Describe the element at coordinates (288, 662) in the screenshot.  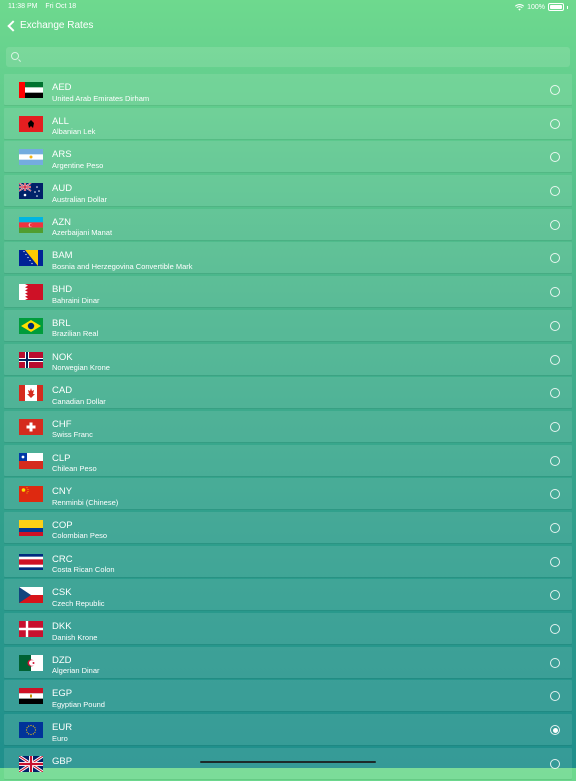
I see `currency-row-dzd: DZD Algerian Dinar` at that location.